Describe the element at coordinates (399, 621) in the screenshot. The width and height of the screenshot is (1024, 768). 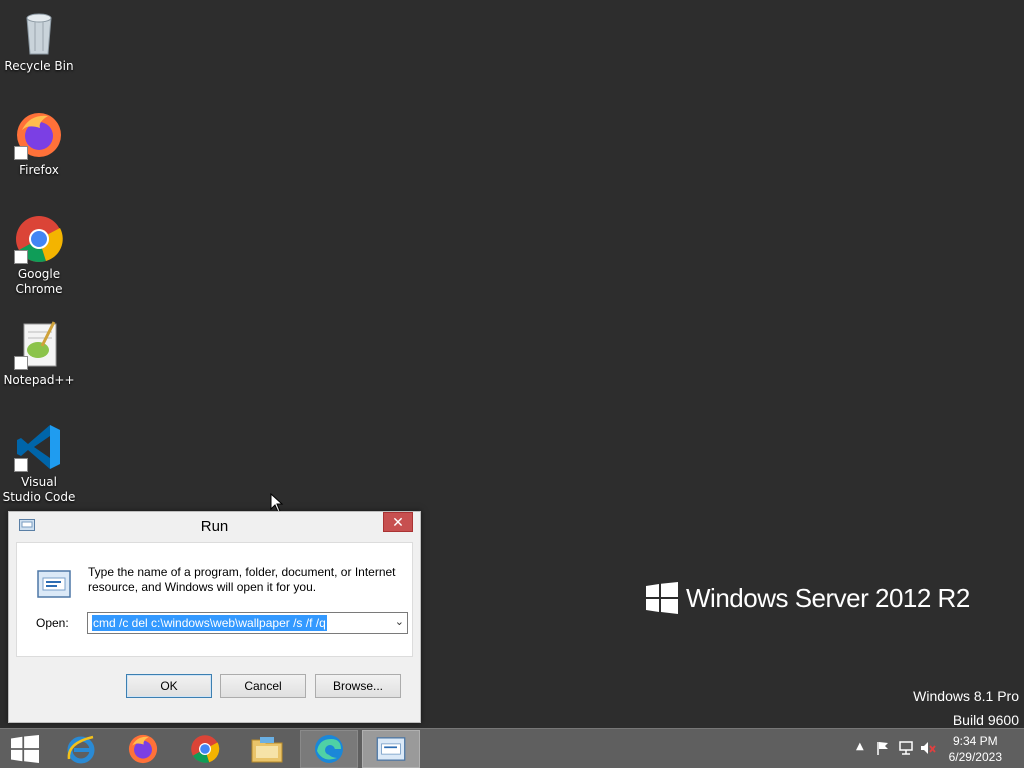
I see `chevron-down-icon: ⌄` at that location.